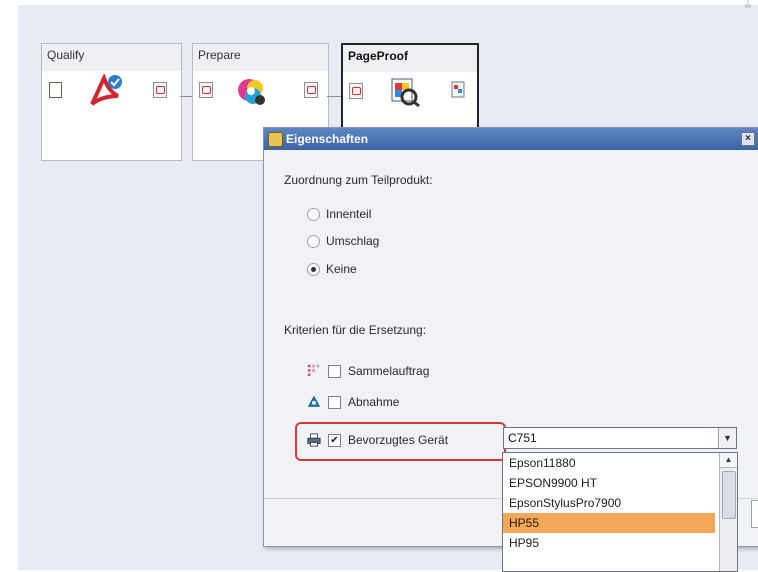 This screenshot has height=572, width=758. What do you see at coordinates (327, 139) in the screenshot?
I see `dialog-title: Eigenschaften` at bounding box center [327, 139].